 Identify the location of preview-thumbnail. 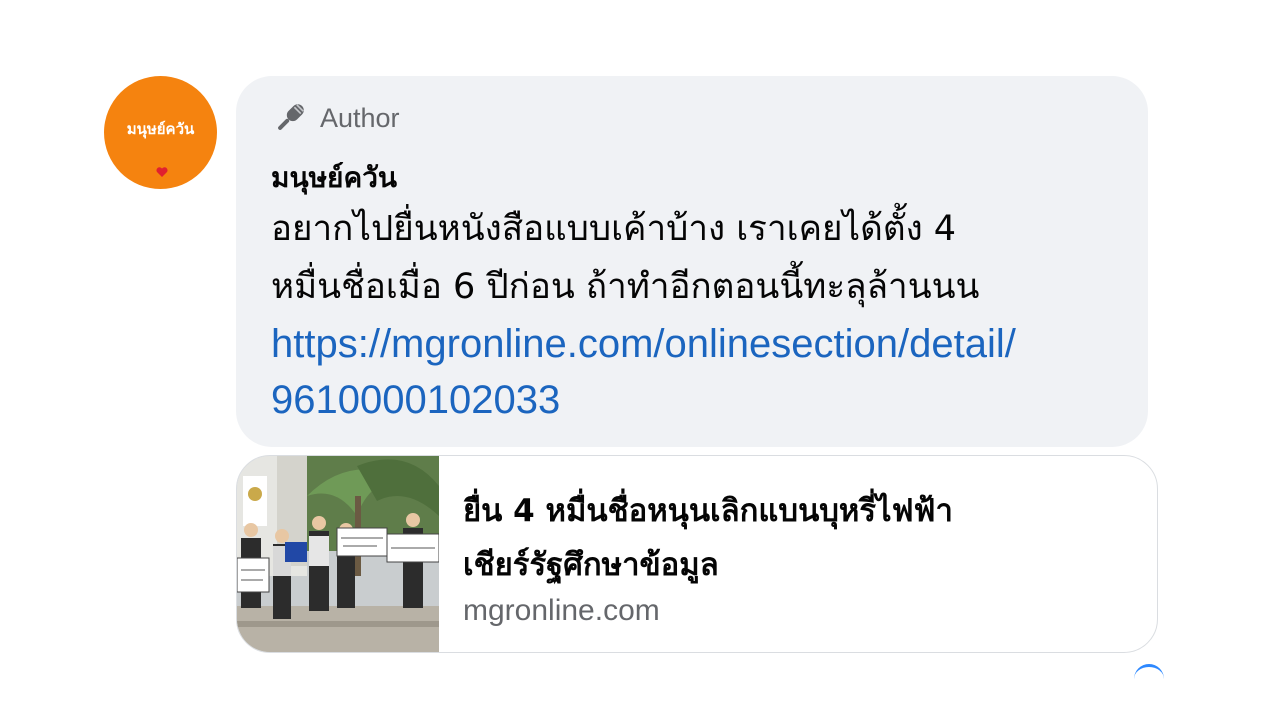
(338, 554).